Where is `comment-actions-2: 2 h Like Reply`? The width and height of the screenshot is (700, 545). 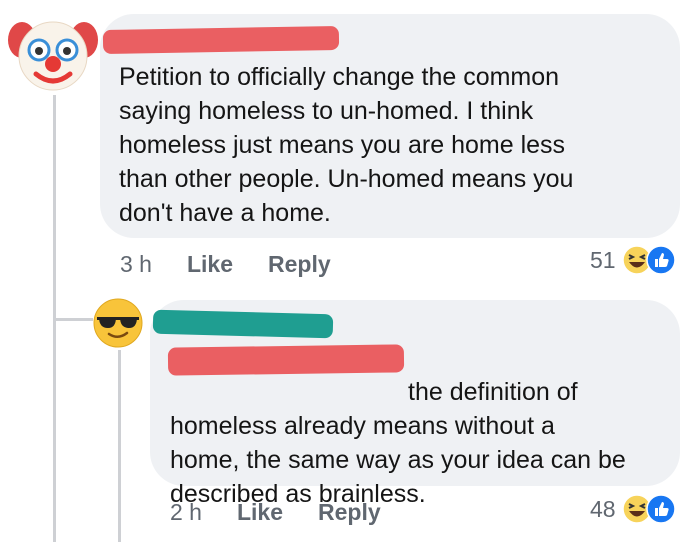
comment-actions-2: 2 h Like Reply is located at coordinates (275, 512).